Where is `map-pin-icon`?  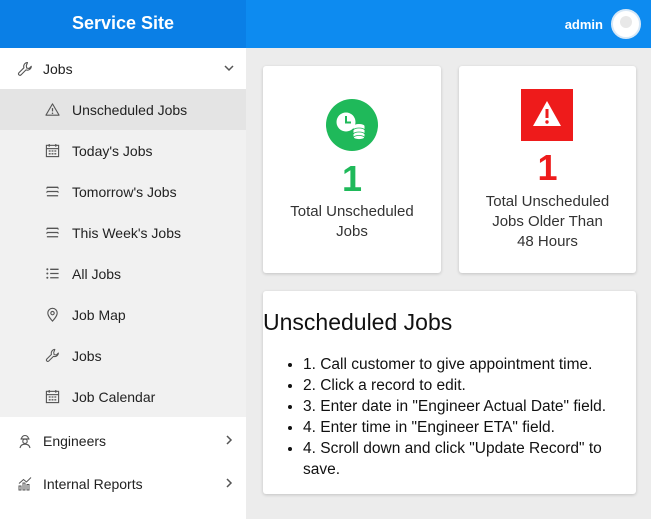 map-pin-icon is located at coordinates (52, 314).